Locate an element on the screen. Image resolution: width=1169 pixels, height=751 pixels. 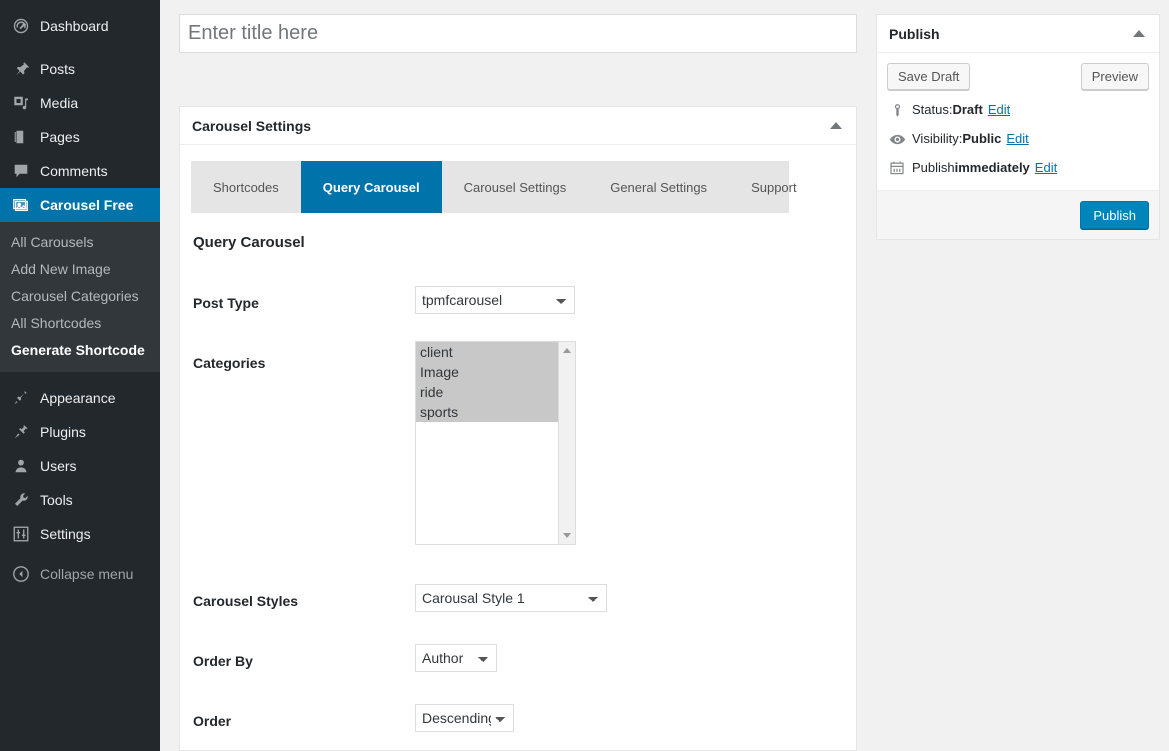
status-value: Draft is located at coordinates (967, 109).